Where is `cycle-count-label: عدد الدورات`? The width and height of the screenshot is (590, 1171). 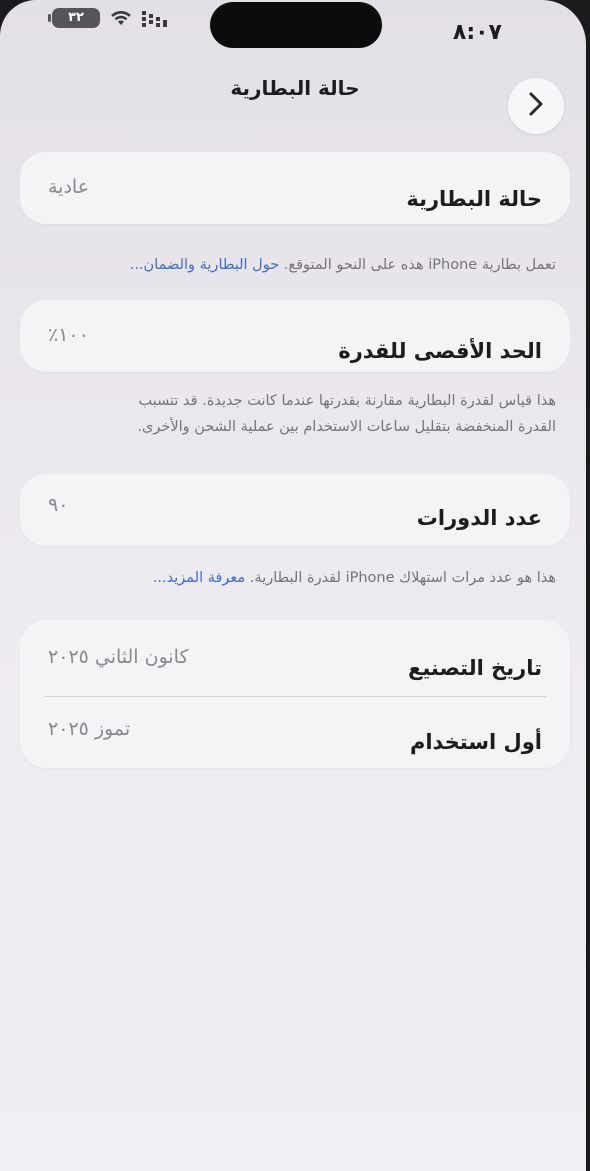
cycle-count-label: عدد الدورات is located at coordinates (479, 518).